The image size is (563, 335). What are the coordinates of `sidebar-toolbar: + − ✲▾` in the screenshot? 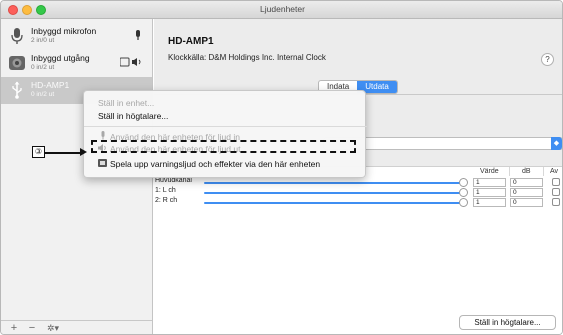 It's located at (76, 327).